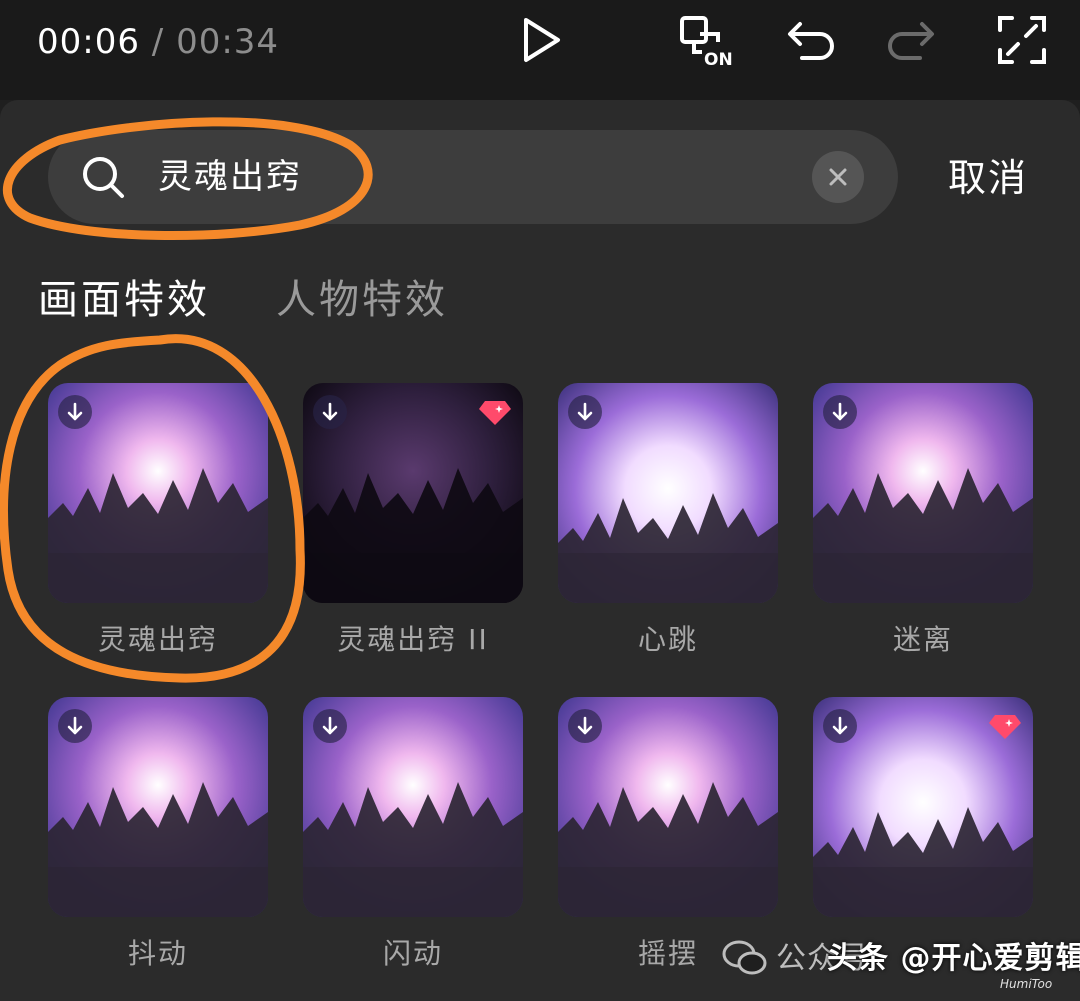  What do you see at coordinates (1022, 40) in the screenshot?
I see `fullscreen-icon` at bounding box center [1022, 40].